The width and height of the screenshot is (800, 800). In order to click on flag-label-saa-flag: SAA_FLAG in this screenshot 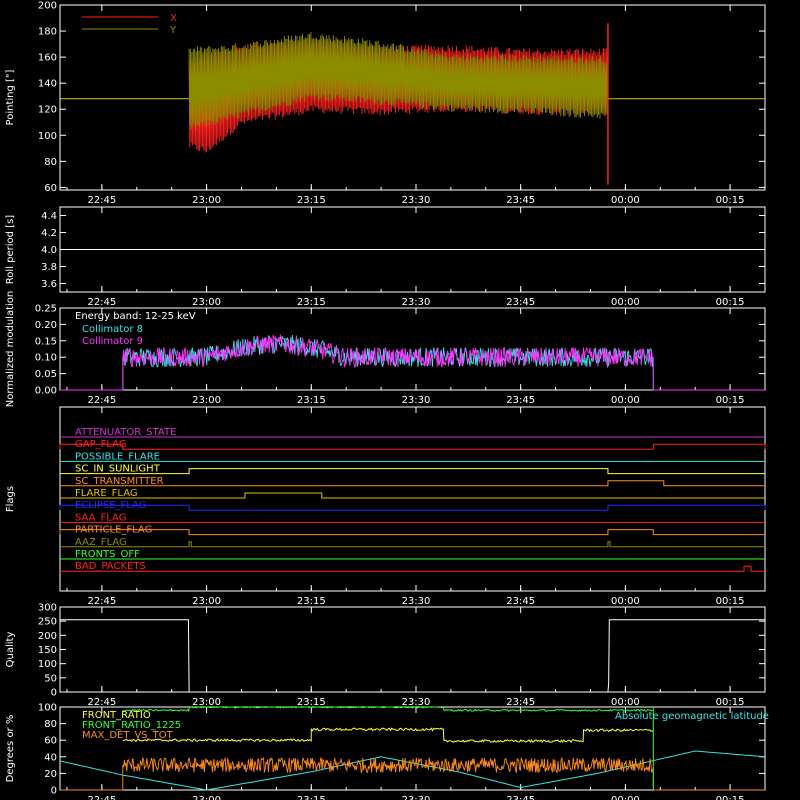, I will do `click(100, 517)`.